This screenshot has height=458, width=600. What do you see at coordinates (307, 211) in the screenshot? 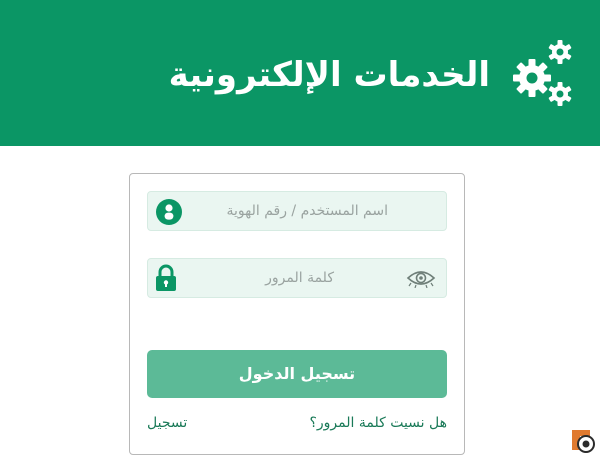
I see `username-placeholder: اسم المستخدم / رقم الهوية` at bounding box center [307, 211].